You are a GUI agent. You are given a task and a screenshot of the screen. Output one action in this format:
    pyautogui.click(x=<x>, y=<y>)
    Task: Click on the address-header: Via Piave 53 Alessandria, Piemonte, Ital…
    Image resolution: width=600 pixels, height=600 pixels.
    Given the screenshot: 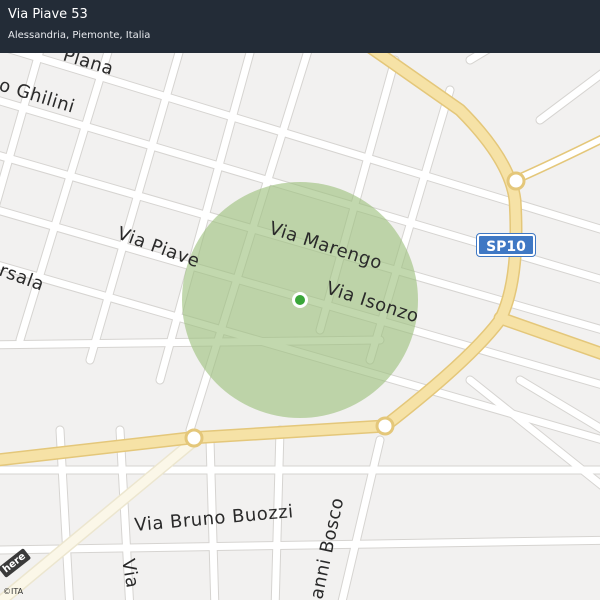 What is the action you would take?
    pyautogui.click(x=300, y=26)
    